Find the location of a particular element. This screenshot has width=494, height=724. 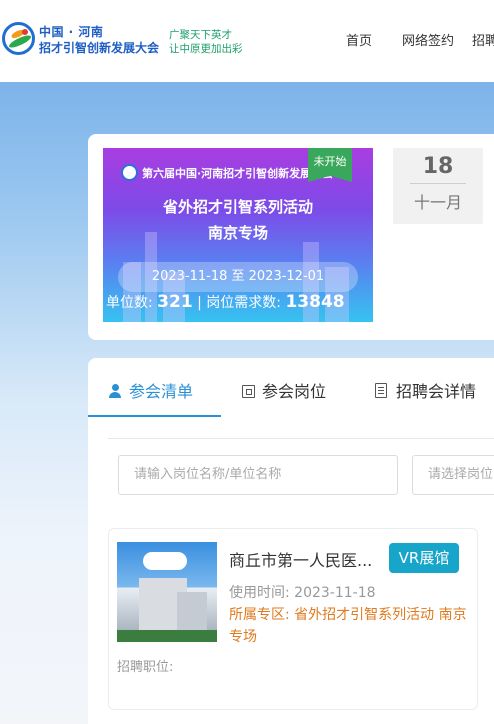

fair-day: 18 is located at coordinates (438, 166).